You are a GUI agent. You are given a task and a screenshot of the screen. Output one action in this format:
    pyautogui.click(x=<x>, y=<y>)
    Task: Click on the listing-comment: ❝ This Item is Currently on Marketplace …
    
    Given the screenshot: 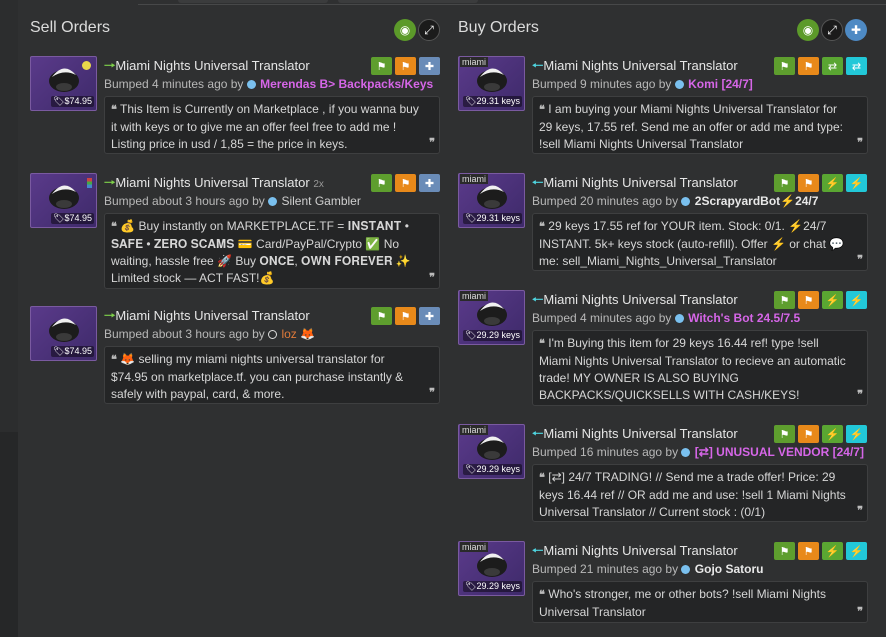 What is the action you would take?
    pyautogui.click(x=272, y=125)
    